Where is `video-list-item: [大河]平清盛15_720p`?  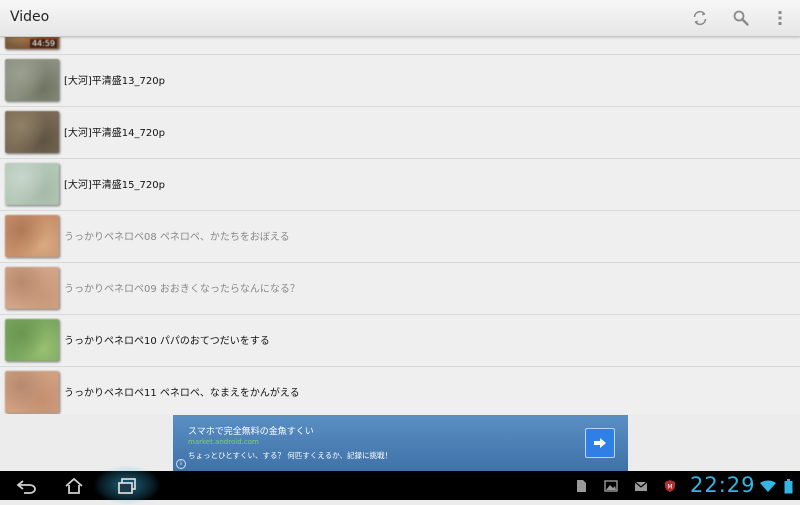 video-list-item: [大河]平清盛15_720p is located at coordinates (400, 185).